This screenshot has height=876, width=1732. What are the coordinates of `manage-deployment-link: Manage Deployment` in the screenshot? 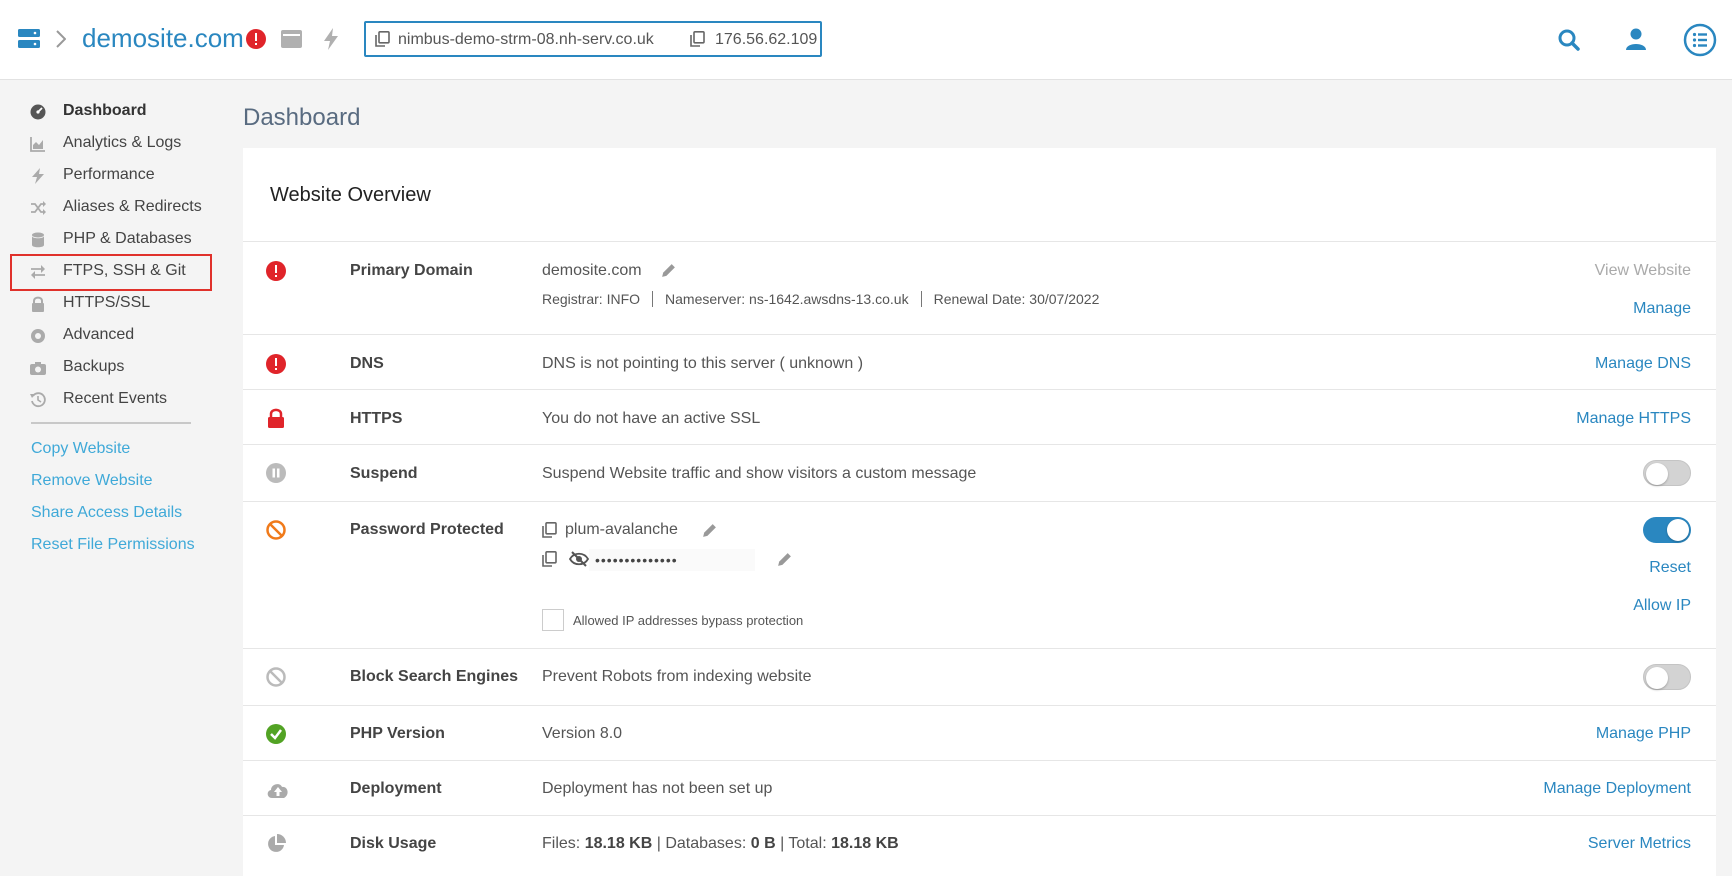 It's located at (1617, 789).